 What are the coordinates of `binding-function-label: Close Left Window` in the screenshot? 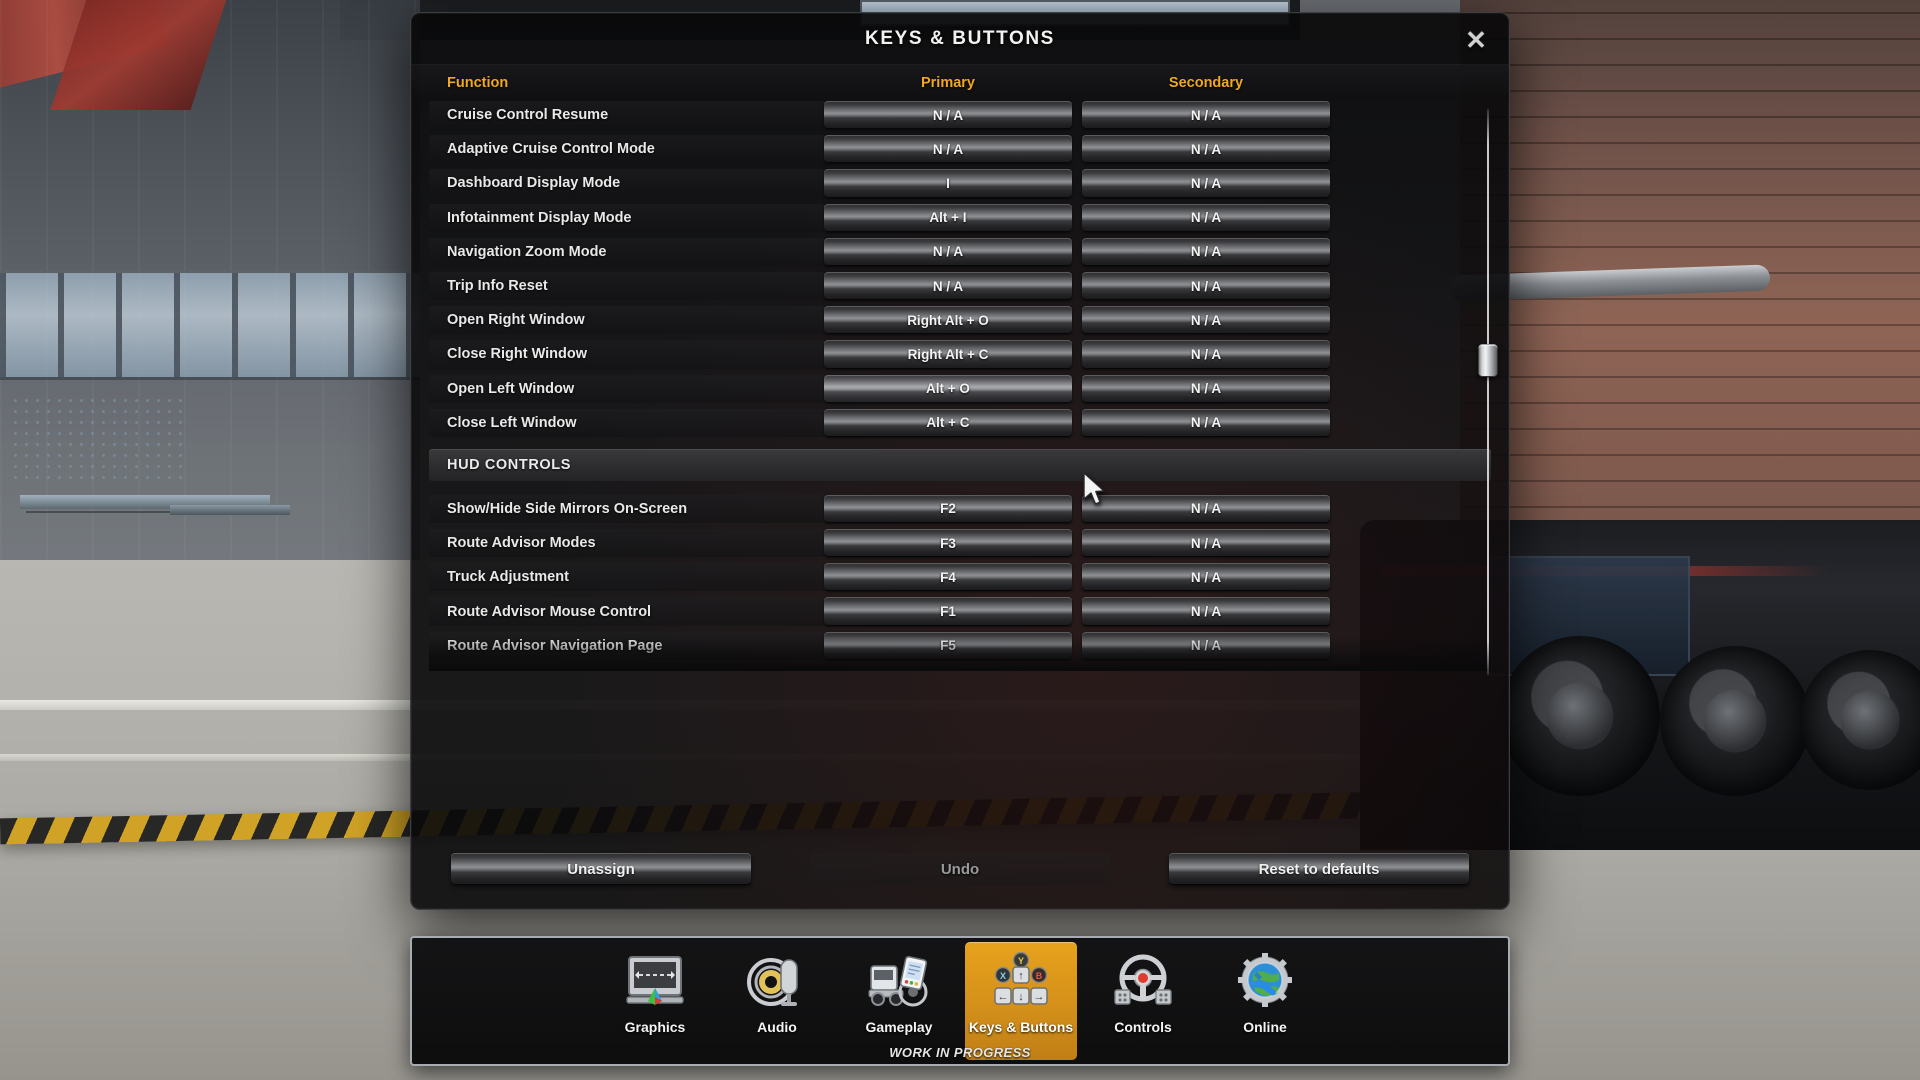 It's located at (626, 422).